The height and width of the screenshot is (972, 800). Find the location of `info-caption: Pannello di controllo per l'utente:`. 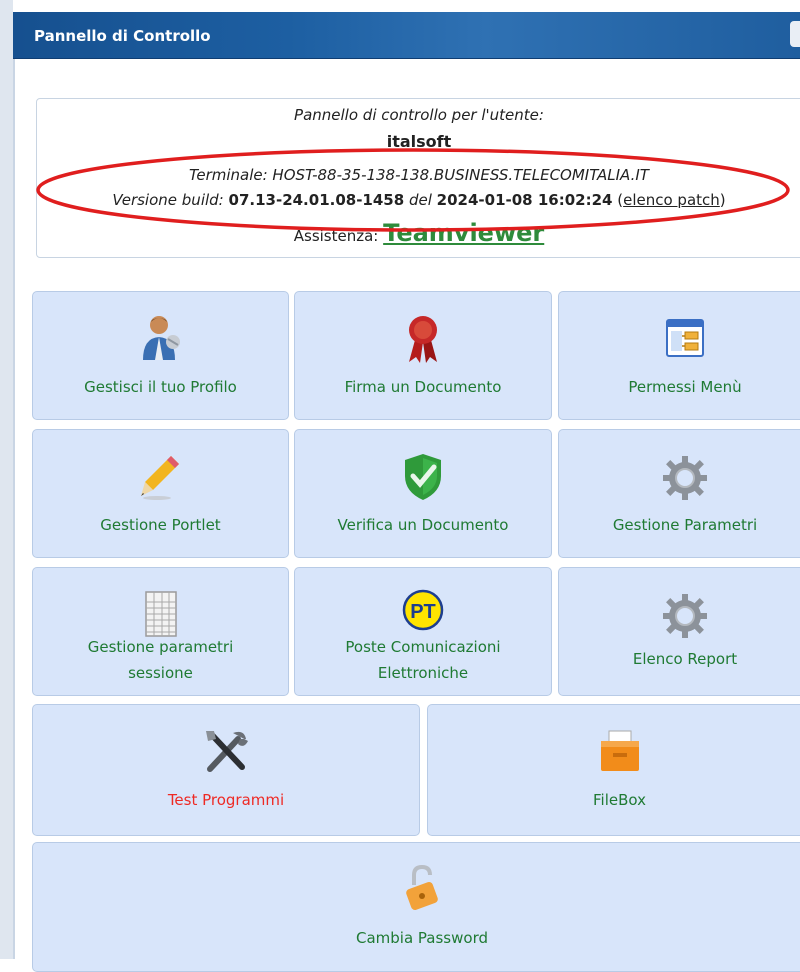

info-caption: Pannello di controllo per l'utente: is located at coordinates (419, 115).